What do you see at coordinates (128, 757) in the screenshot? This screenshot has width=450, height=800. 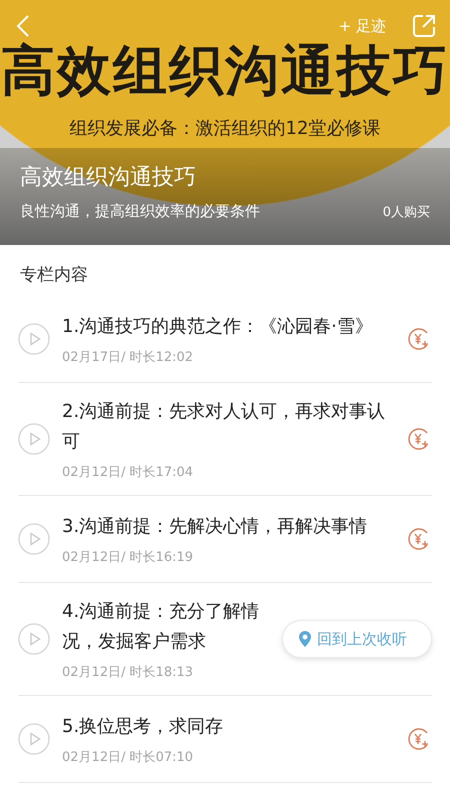 I see `lesson-meta: 02月12日/ 时长07:10` at bounding box center [128, 757].